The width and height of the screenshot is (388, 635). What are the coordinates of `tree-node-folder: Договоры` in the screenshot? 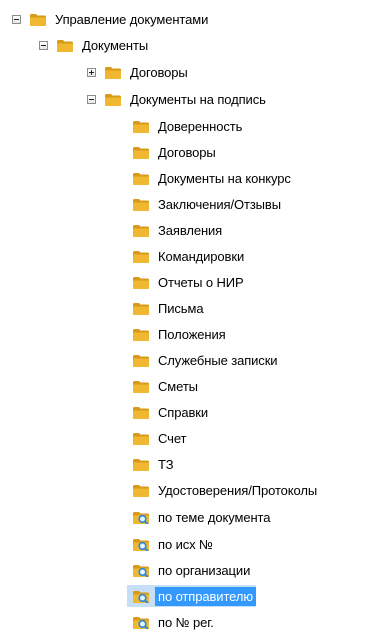 It's located at (176, 152).